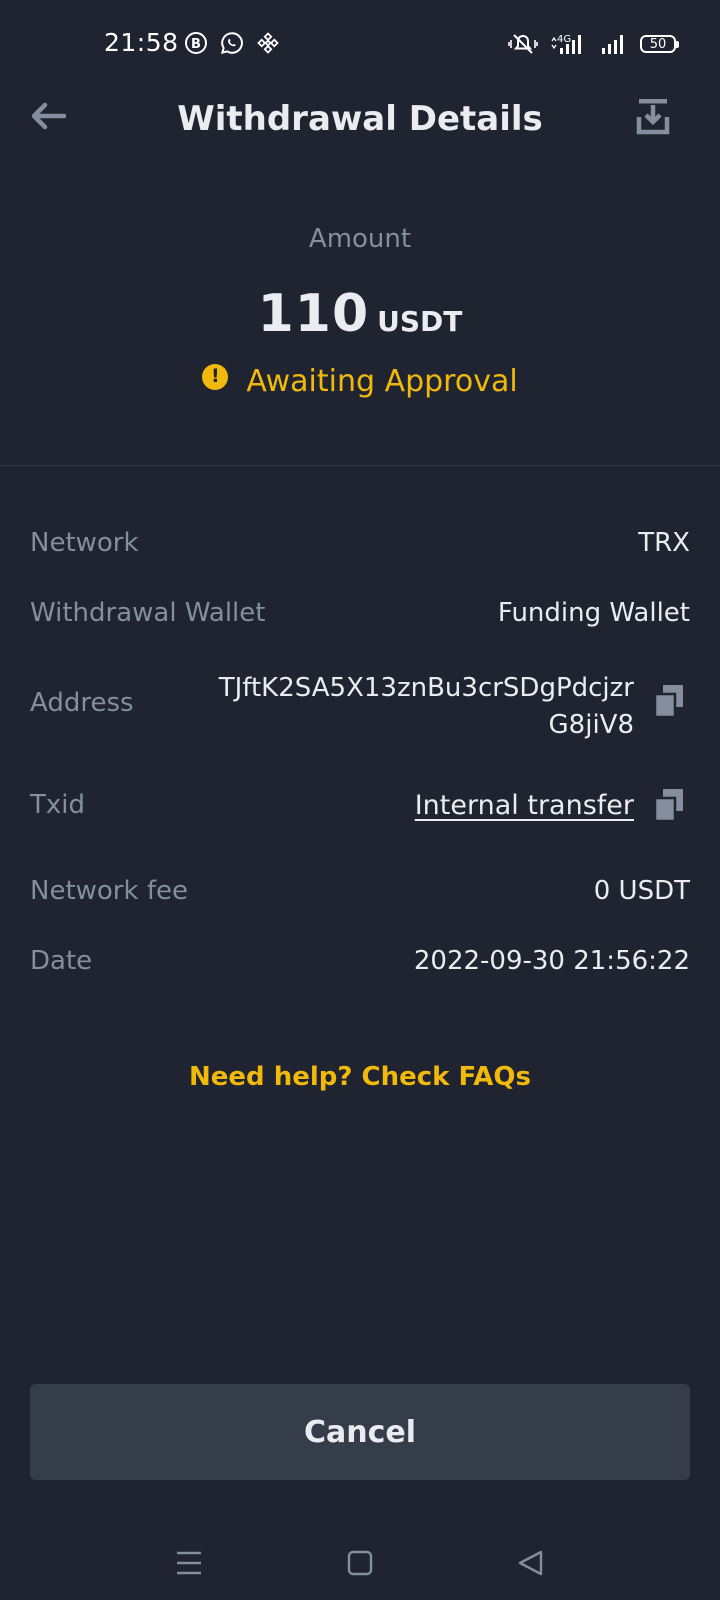 Image resolution: width=720 pixels, height=1600 pixels. I want to click on withdrawal-wallet-label: Withdrawal Wallet, so click(148, 613).